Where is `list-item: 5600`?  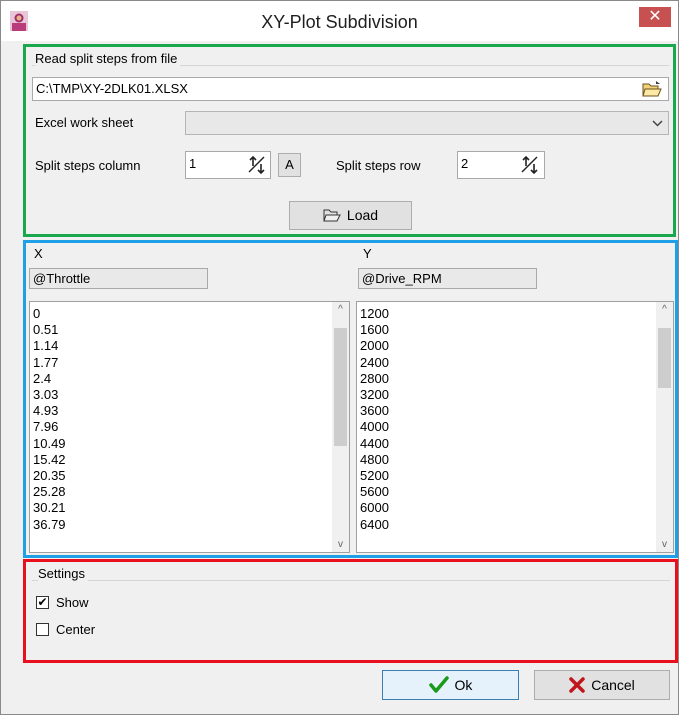
list-item: 5600 is located at coordinates (374, 492).